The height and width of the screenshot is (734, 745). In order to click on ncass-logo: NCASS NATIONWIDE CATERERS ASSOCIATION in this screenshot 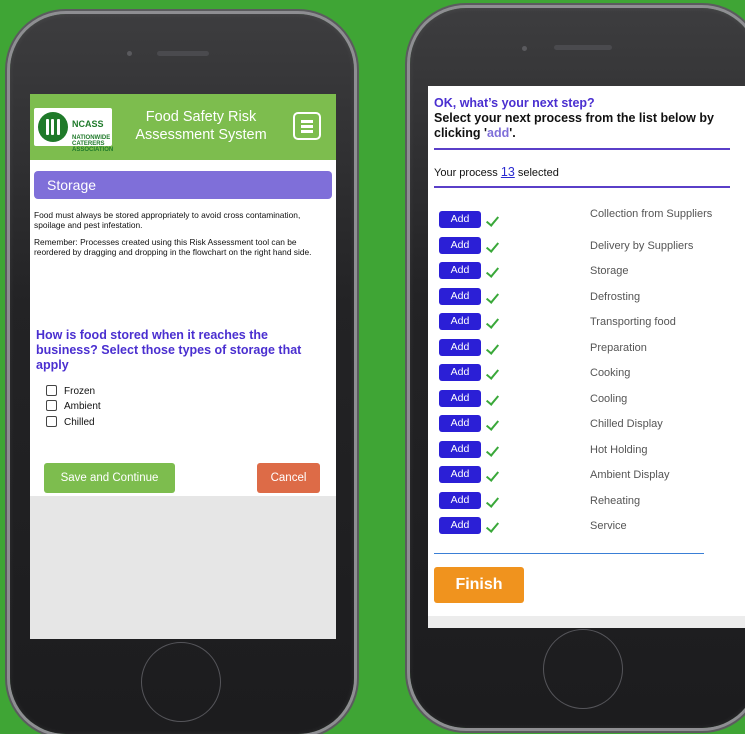, I will do `click(73, 130)`.